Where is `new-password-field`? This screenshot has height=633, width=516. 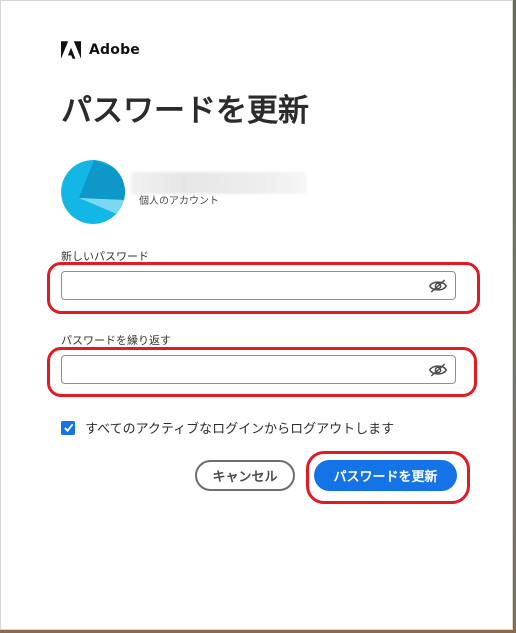
new-password-field is located at coordinates (258, 285).